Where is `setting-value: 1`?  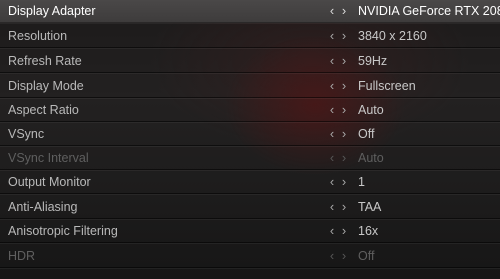 setting-value: 1 is located at coordinates (361, 182).